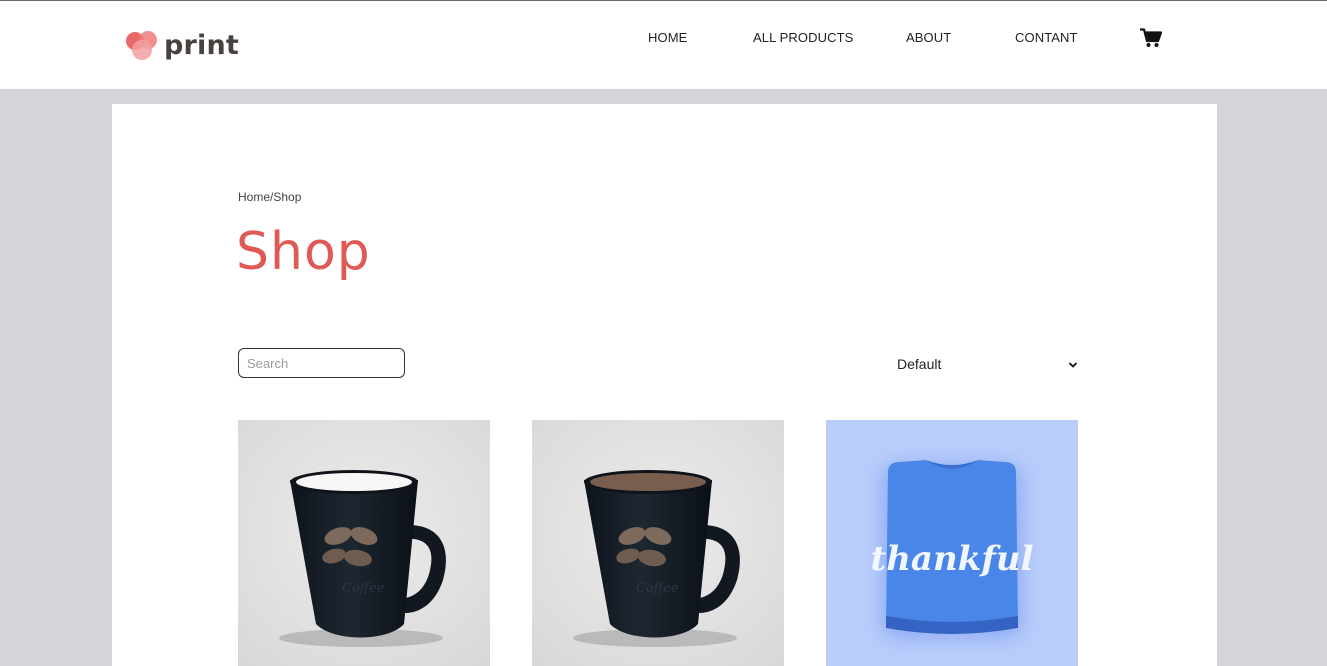 This screenshot has height=666, width=1327. I want to click on nav-about: ABOUT, so click(928, 37).